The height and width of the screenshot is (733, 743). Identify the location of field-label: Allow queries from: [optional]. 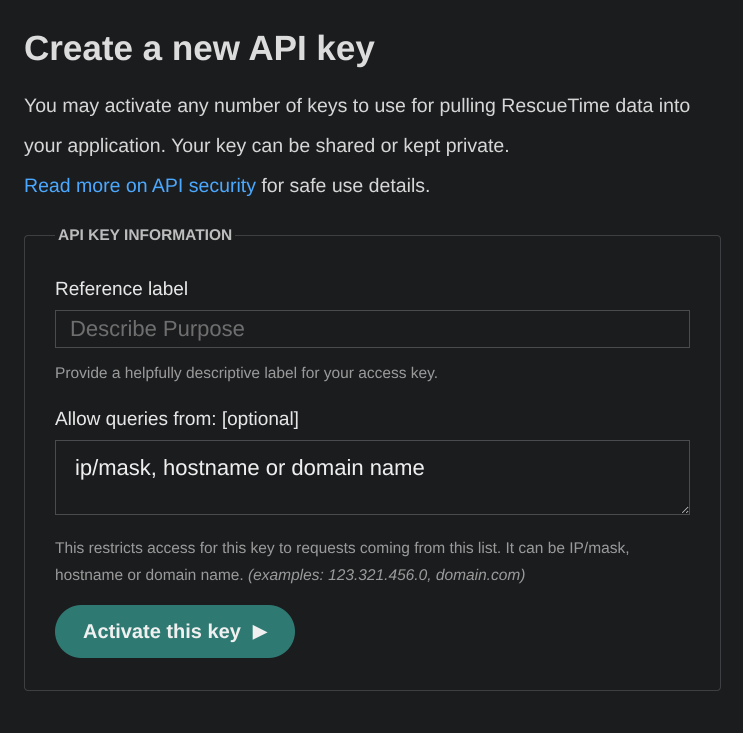
(177, 420).